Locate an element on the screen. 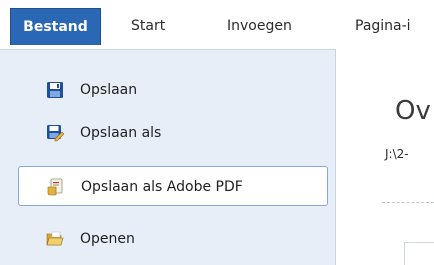 This screenshot has width=434, height=265. menu-item-opslaan-als: Opslaan als is located at coordinates (173, 133).